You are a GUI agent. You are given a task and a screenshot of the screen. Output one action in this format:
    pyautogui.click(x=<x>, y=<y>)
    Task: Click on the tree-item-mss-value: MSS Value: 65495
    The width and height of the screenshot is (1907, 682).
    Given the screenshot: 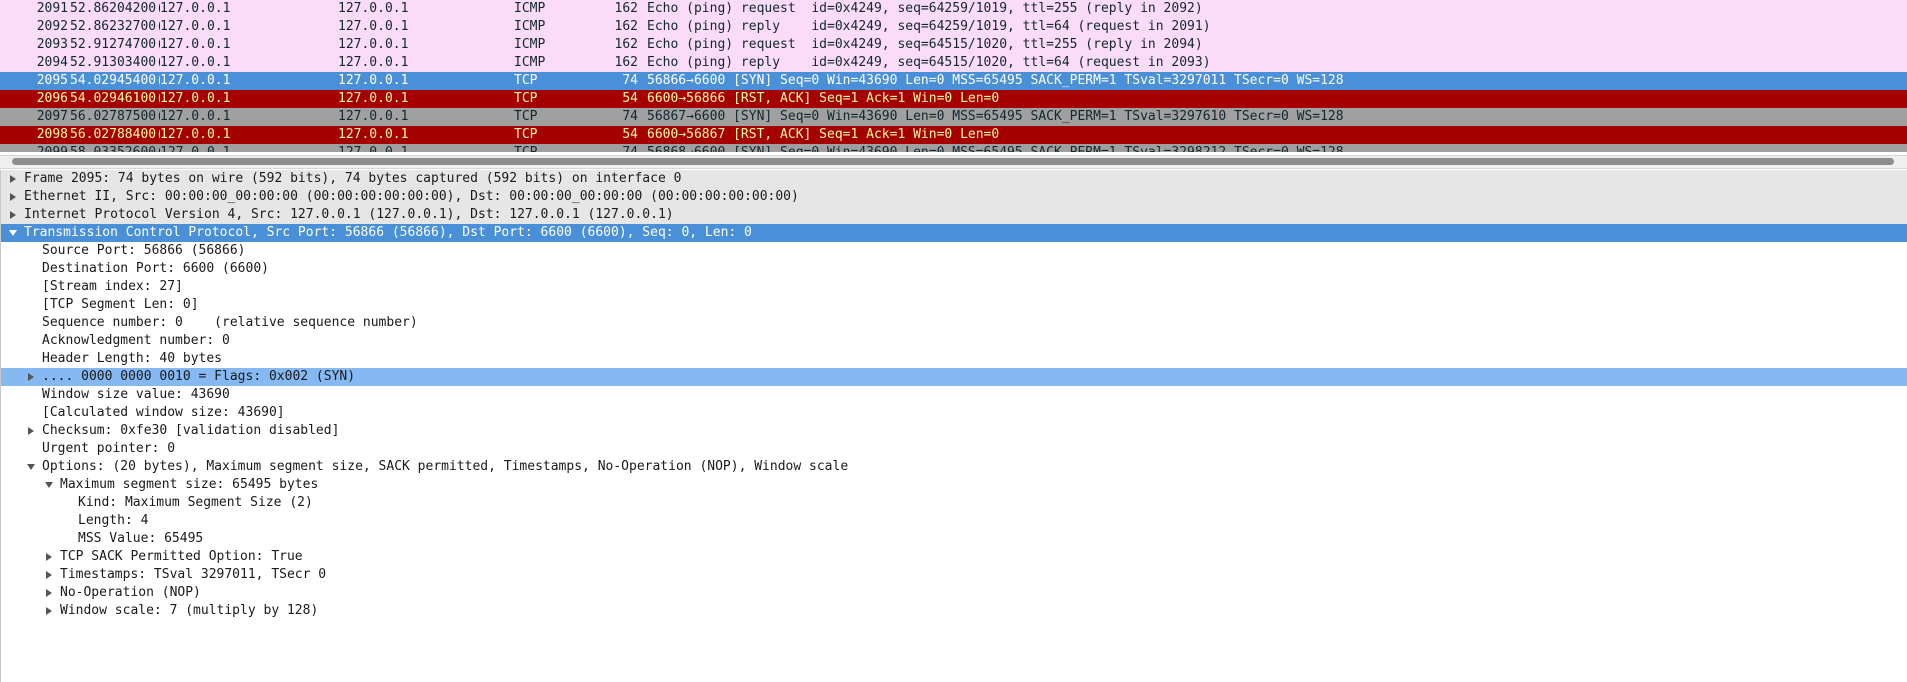 What is the action you would take?
    pyautogui.click(x=954, y=539)
    